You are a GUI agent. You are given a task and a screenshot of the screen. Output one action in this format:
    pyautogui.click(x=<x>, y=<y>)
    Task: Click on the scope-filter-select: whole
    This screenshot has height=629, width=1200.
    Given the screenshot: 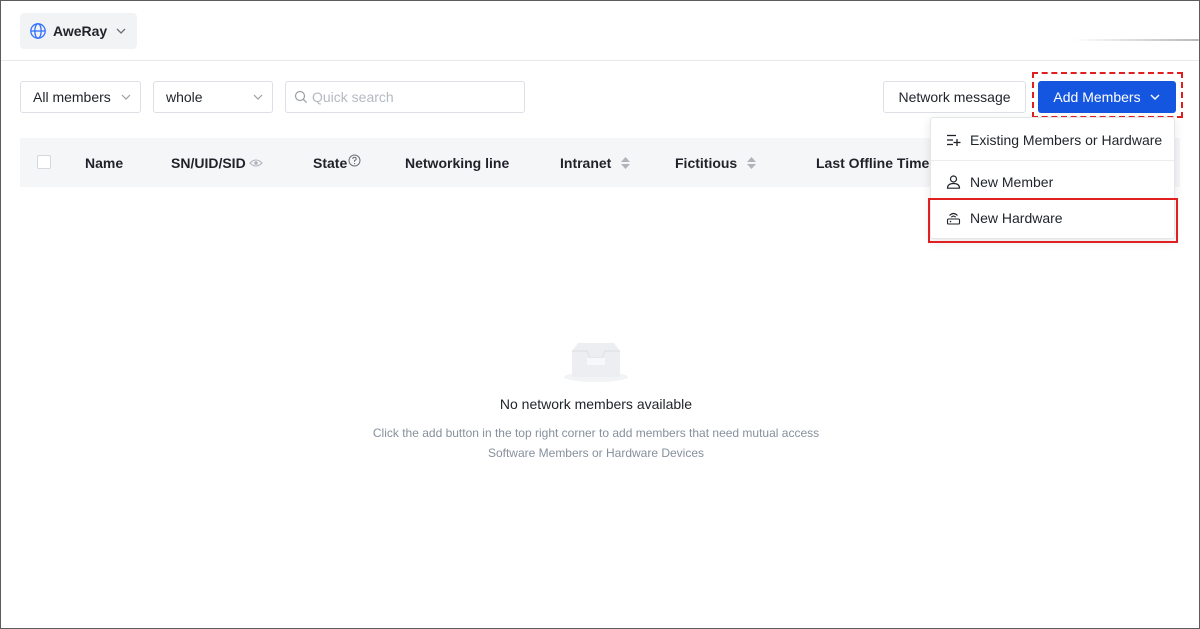 What is the action you would take?
    pyautogui.click(x=213, y=97)
    